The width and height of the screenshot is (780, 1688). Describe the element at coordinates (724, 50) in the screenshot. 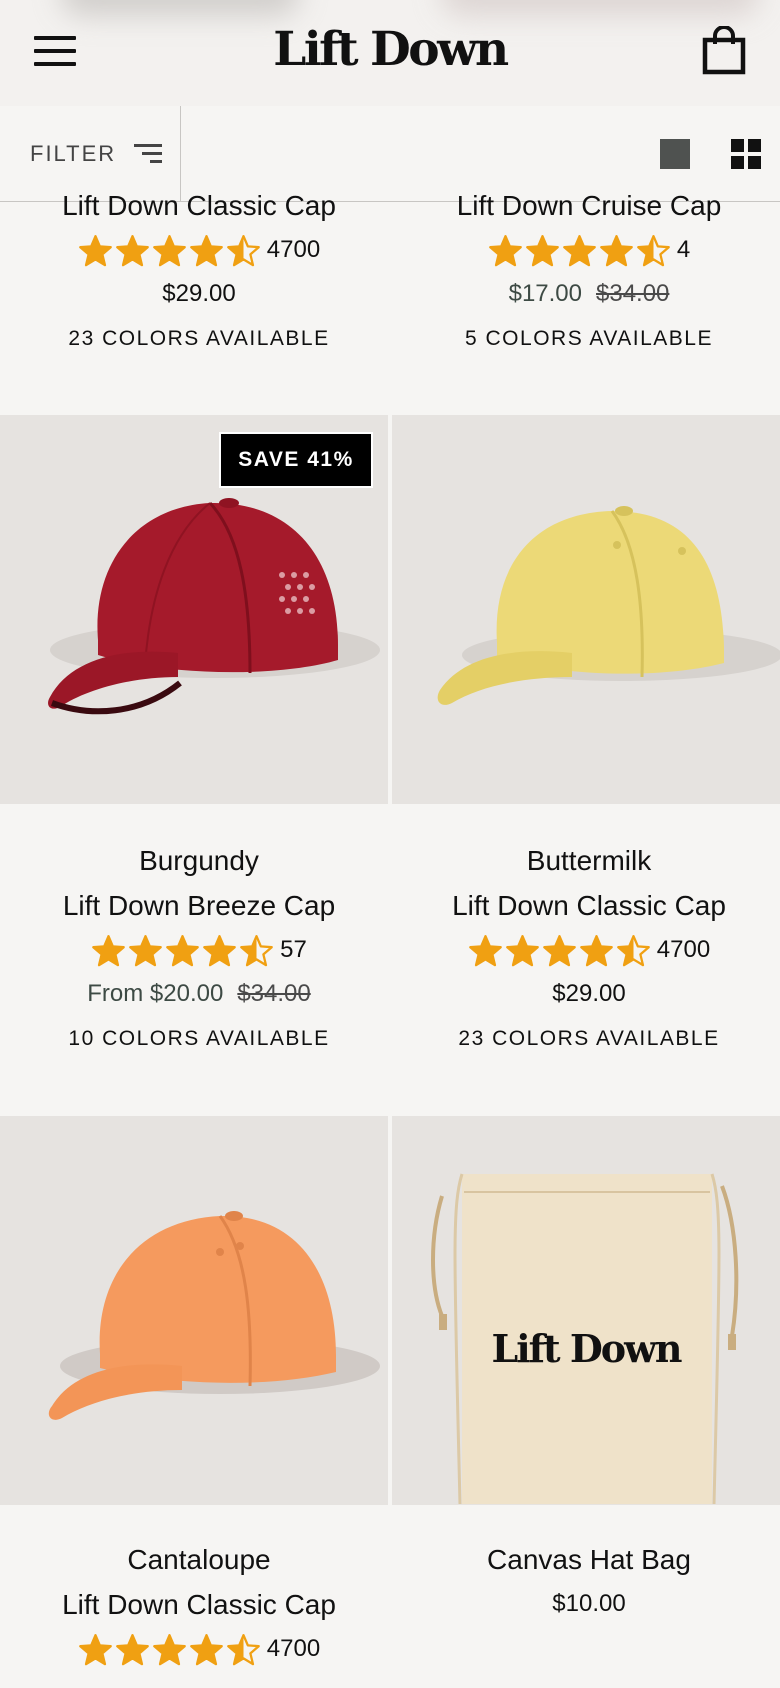

I see `cart-bag-icon` at that location.